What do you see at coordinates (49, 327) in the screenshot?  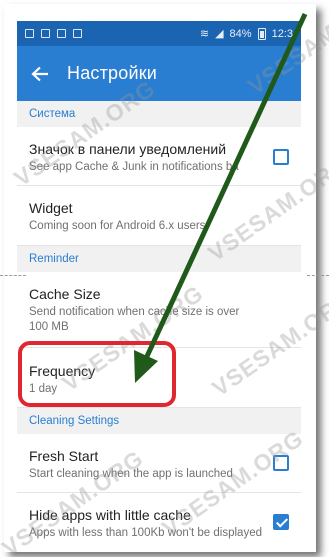 I see `setting-subtitle: 100 MB` at bounding box center [49, 327].